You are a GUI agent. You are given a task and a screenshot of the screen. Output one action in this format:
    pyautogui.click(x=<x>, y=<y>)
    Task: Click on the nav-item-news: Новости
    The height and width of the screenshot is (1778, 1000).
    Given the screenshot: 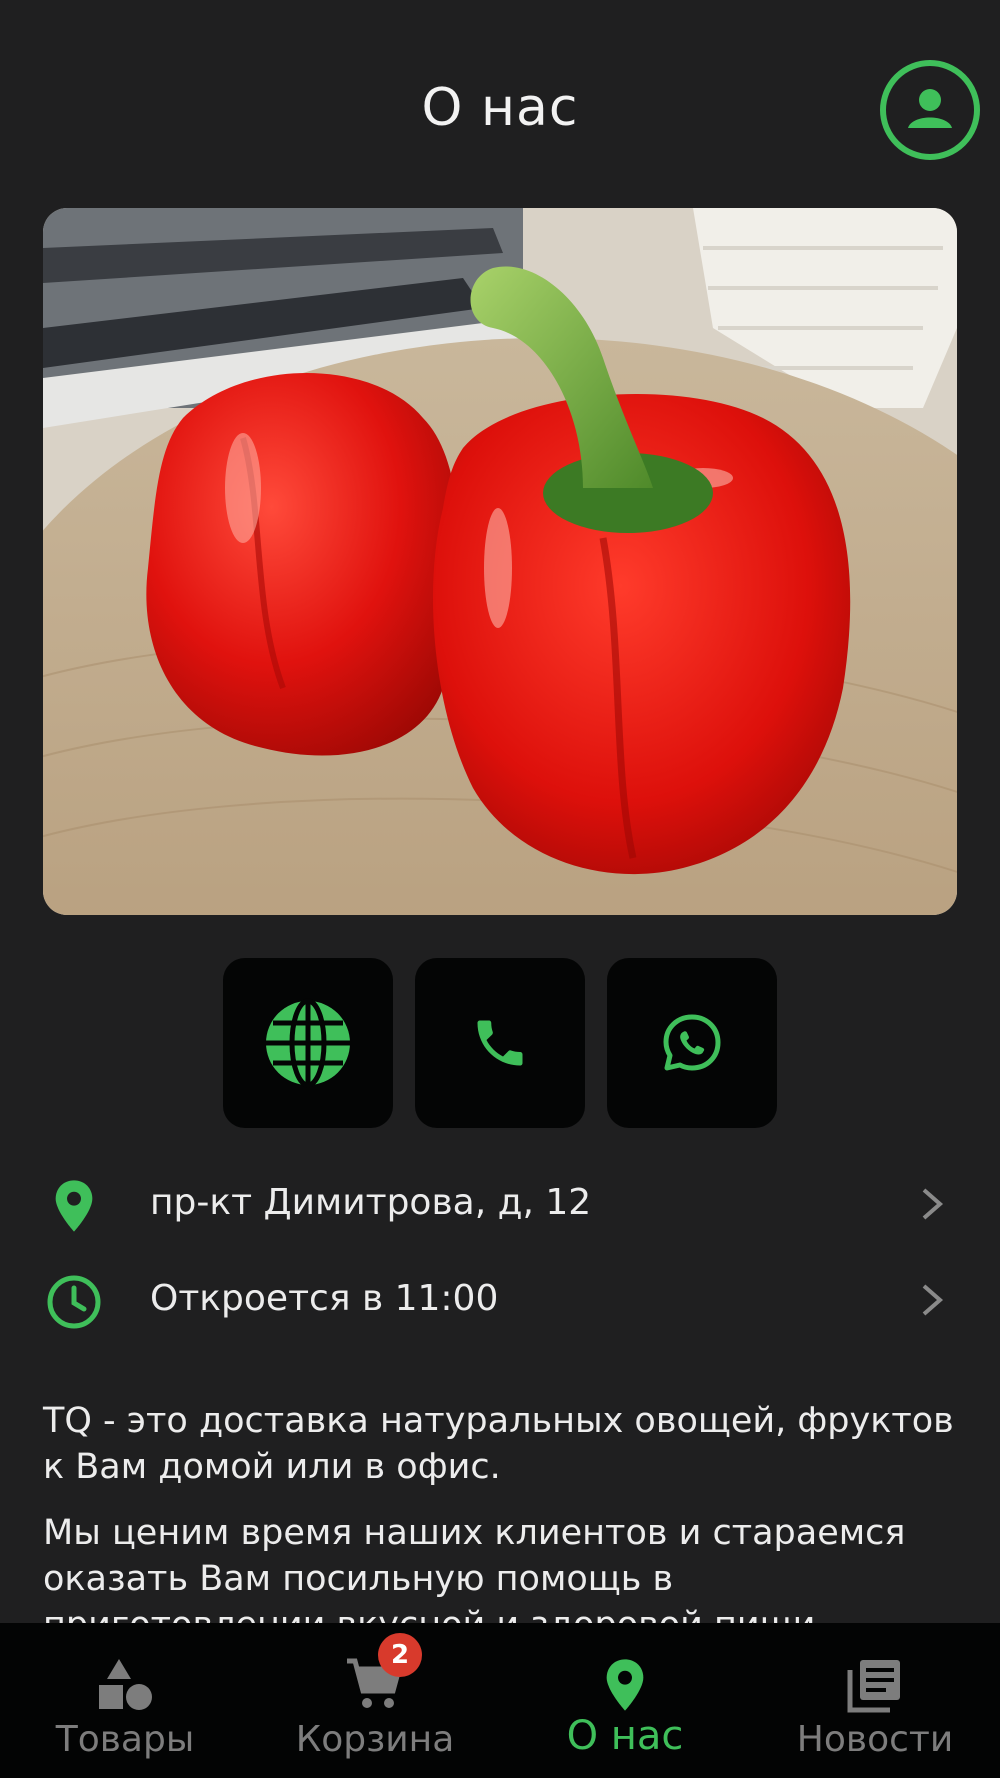 What is the action you would take?
    pyautogui.click(x=875, y=1700)
    